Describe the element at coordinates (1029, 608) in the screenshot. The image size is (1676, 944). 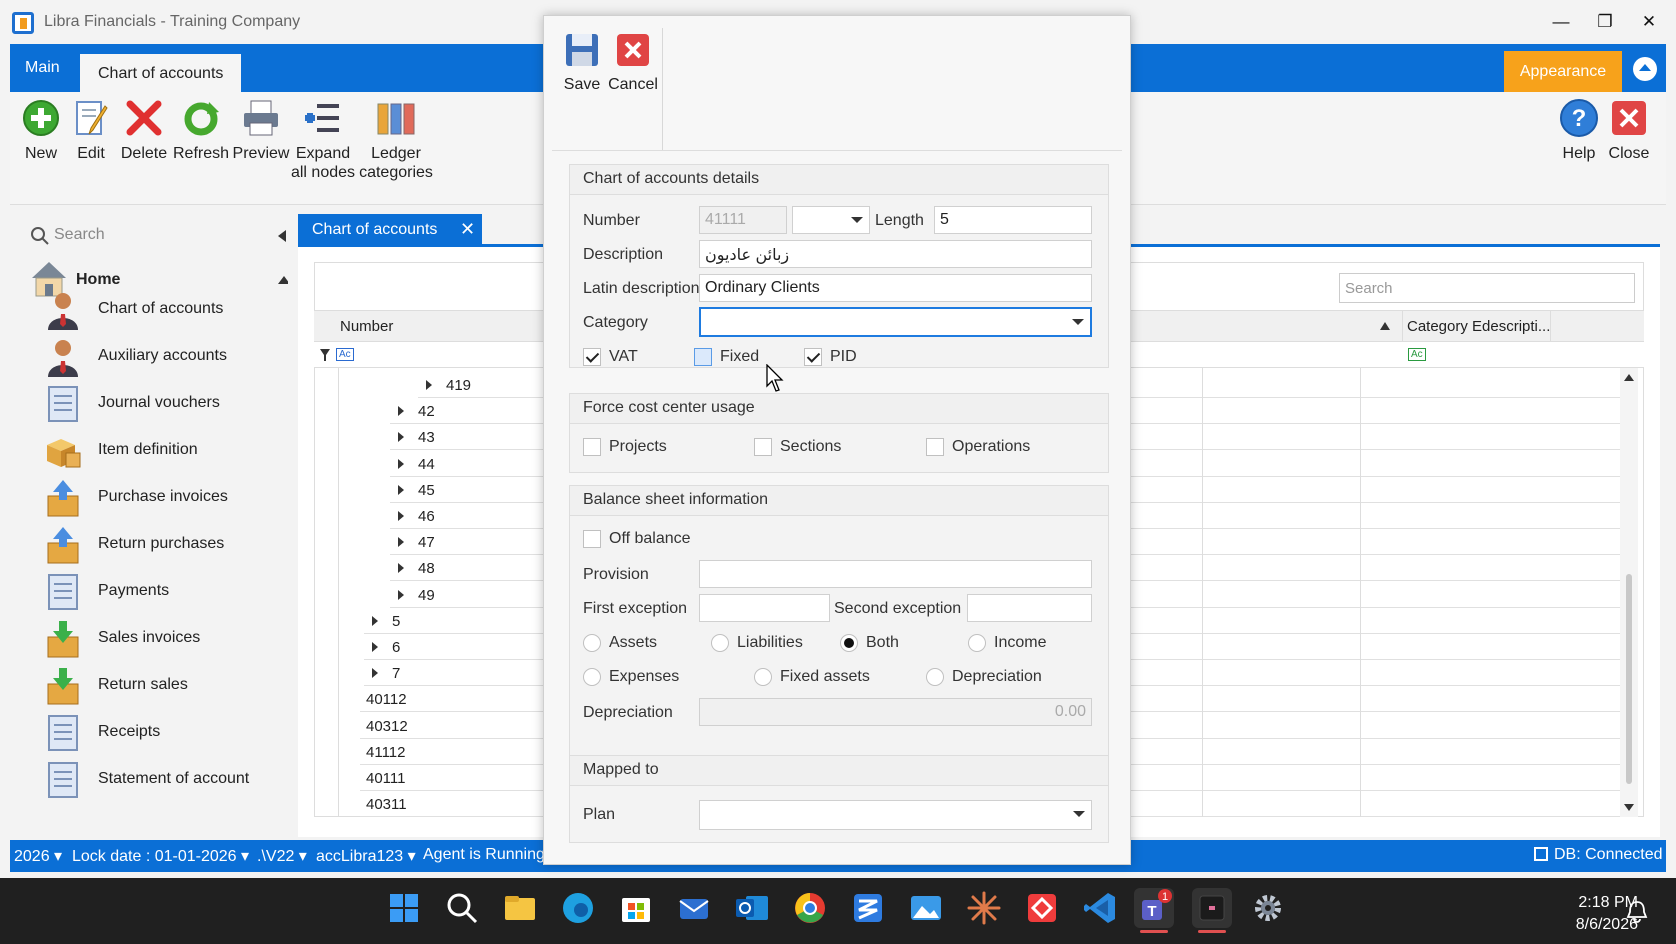
I see `second-exception-field` at that location.